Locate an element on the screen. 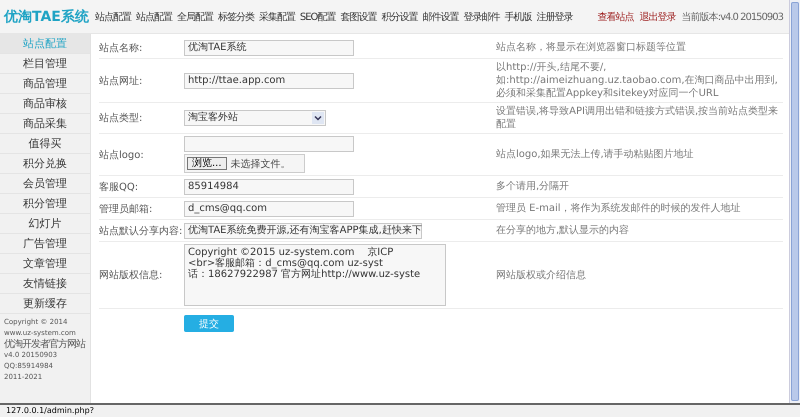 This screenshot has width=800, height=417. nav-link: 套图设置 is located at coordinates (358, 17).